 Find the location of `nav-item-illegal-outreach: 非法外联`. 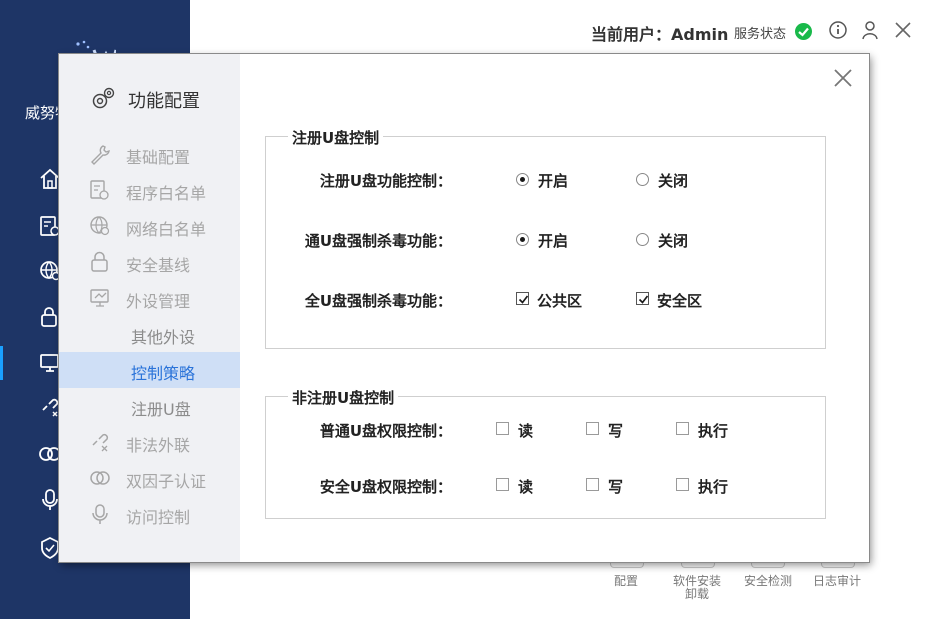

nav-item-illegal-outreach: 非法外联 is located at coordinates (149, 442).